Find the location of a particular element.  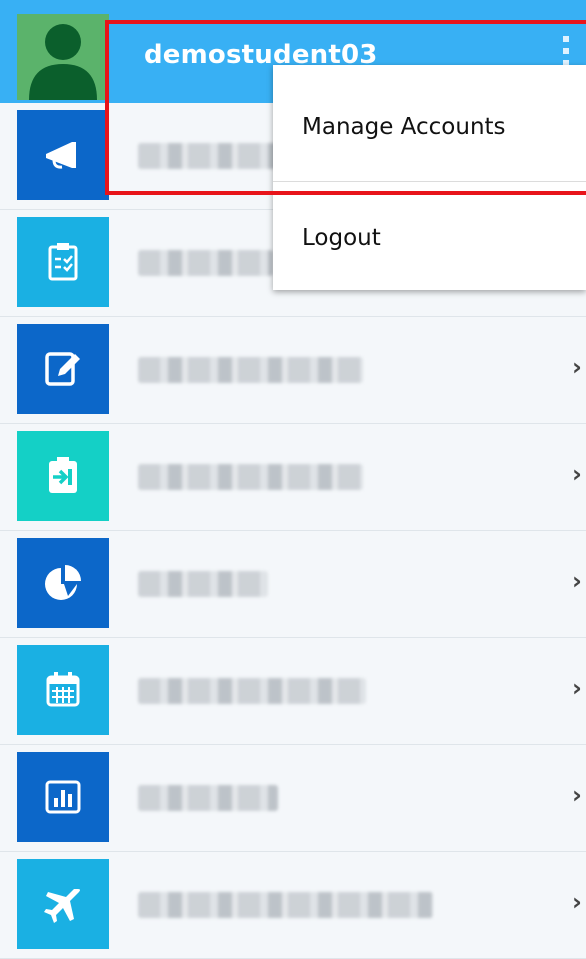

overflow-menu: Manage Accounts Logout is located at coordinates (429, 177).